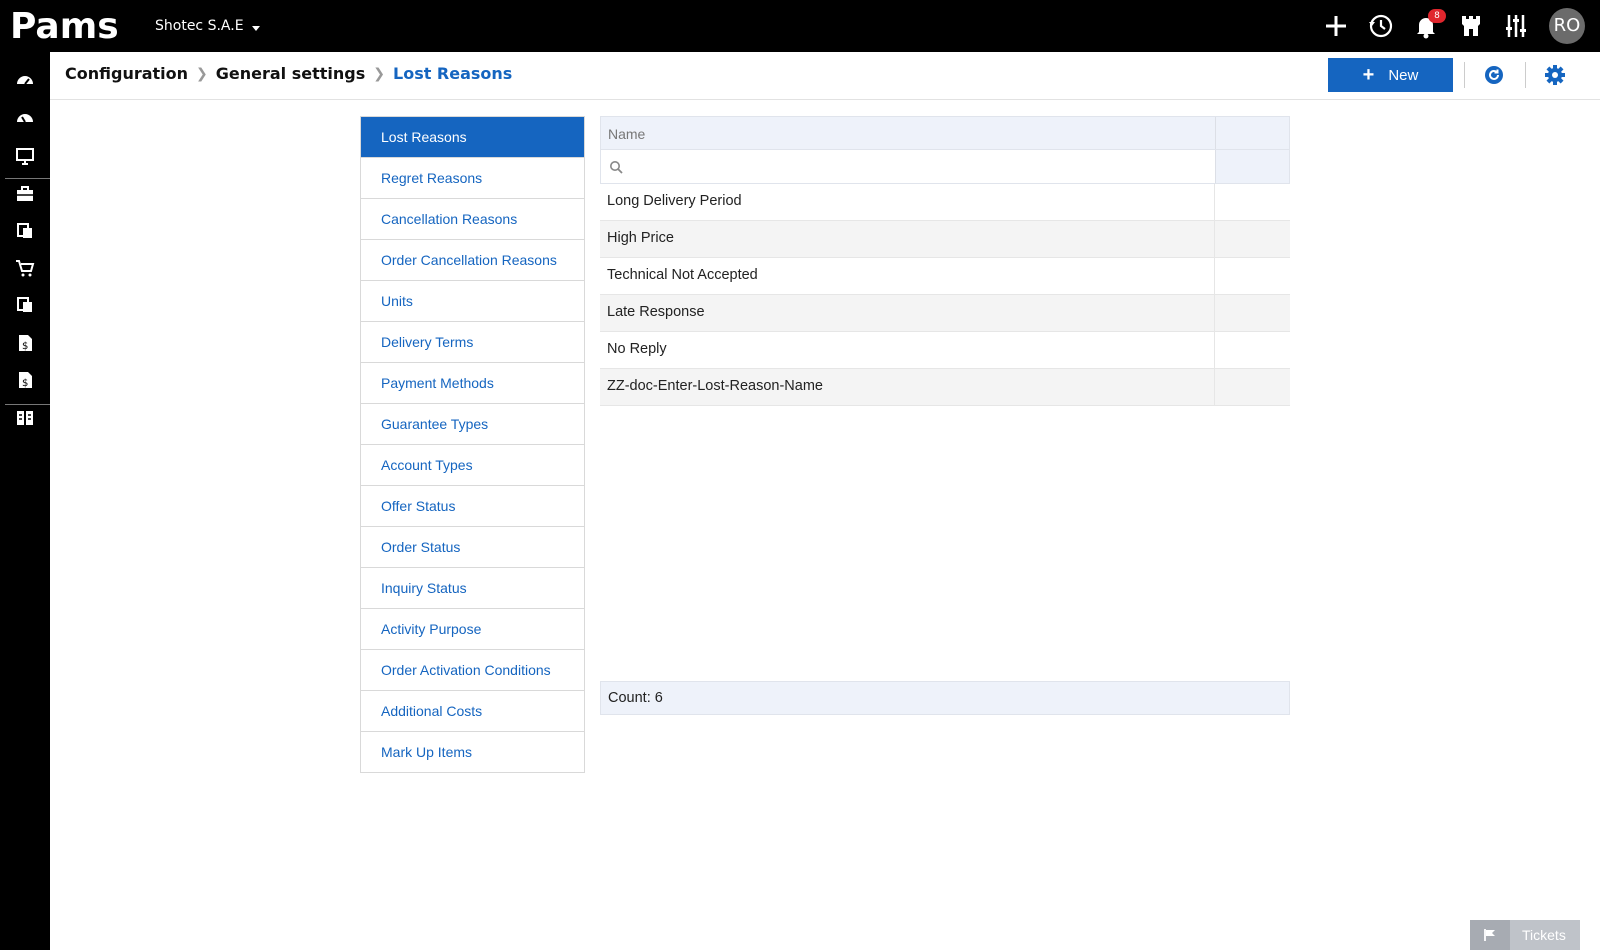  Describe the element at coordinates (472, 342) in the screenshot. I see `menu-item-delivery-terms: Delivery Terms` at that location.